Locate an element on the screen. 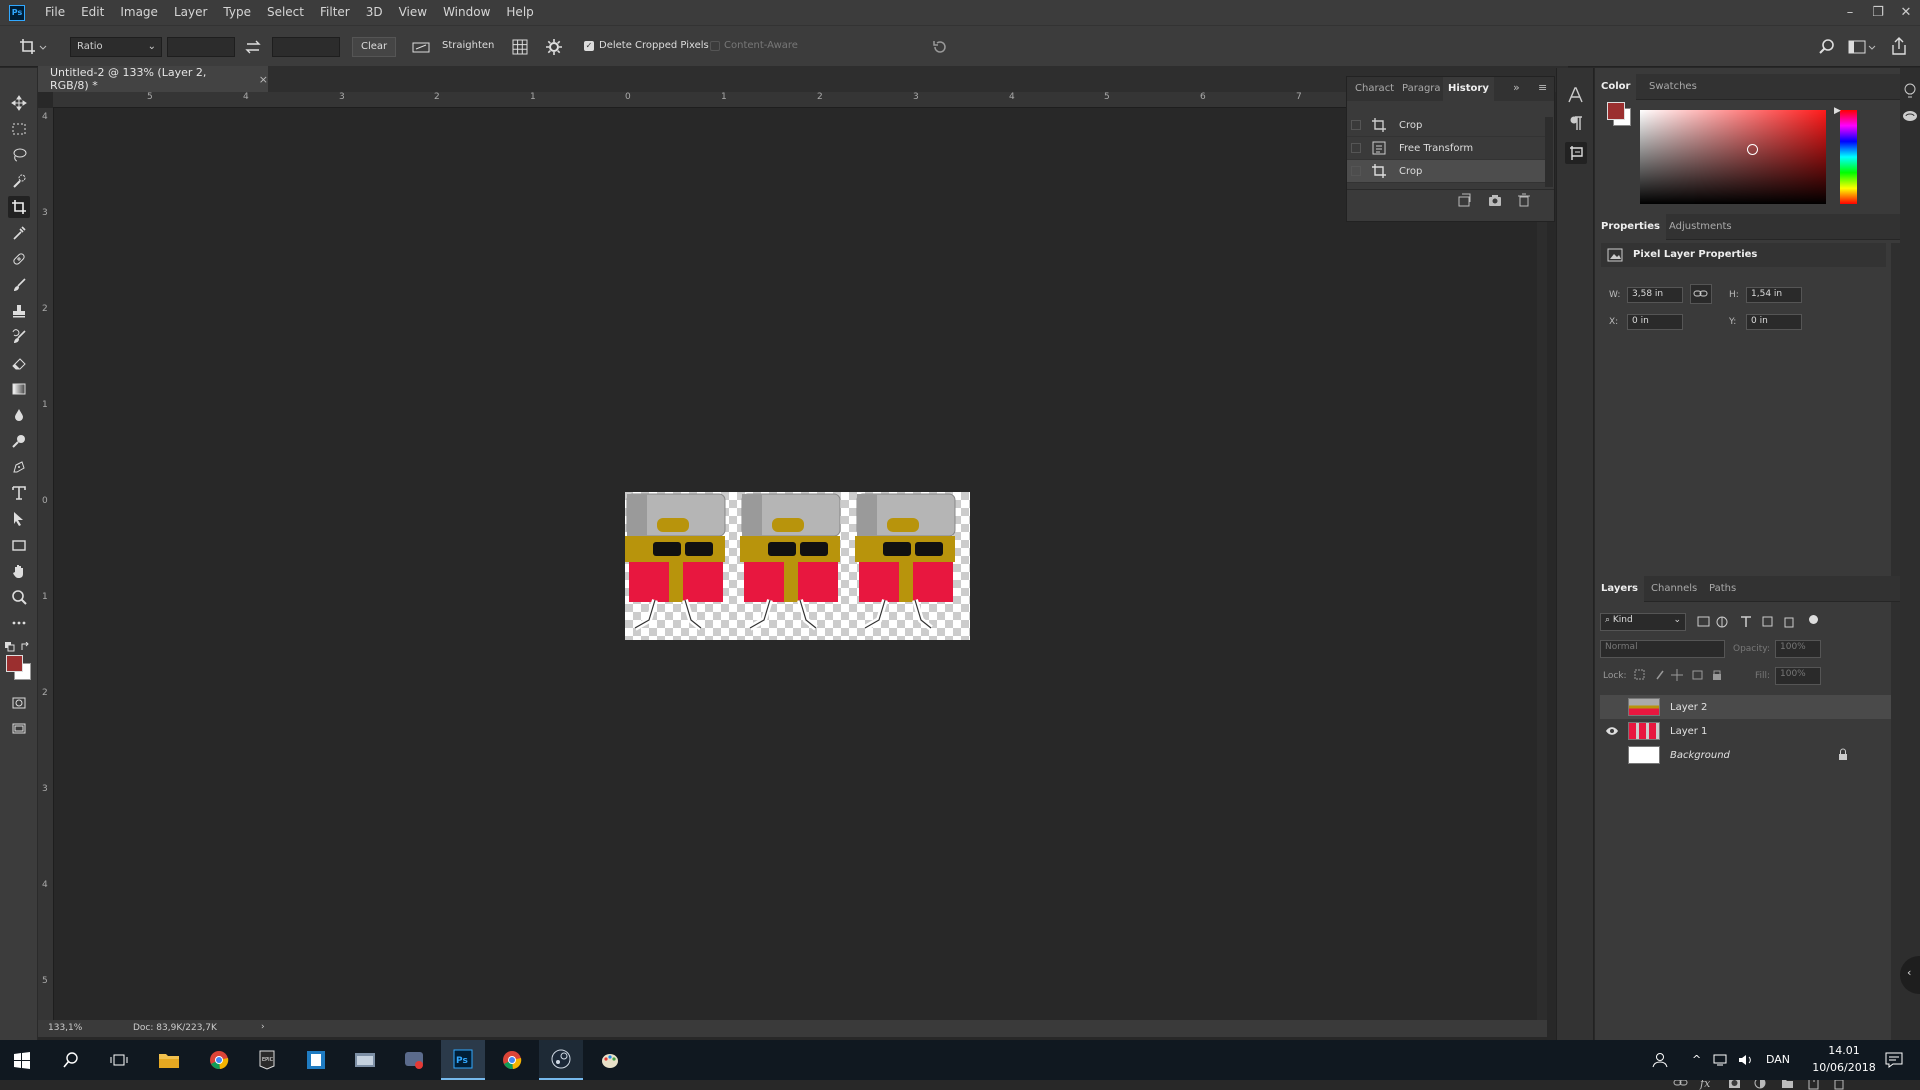 The height and width of the screenshot is (1090, 1920). ratio-select: Ratio ⌄ is located at coordinates (116, 47).